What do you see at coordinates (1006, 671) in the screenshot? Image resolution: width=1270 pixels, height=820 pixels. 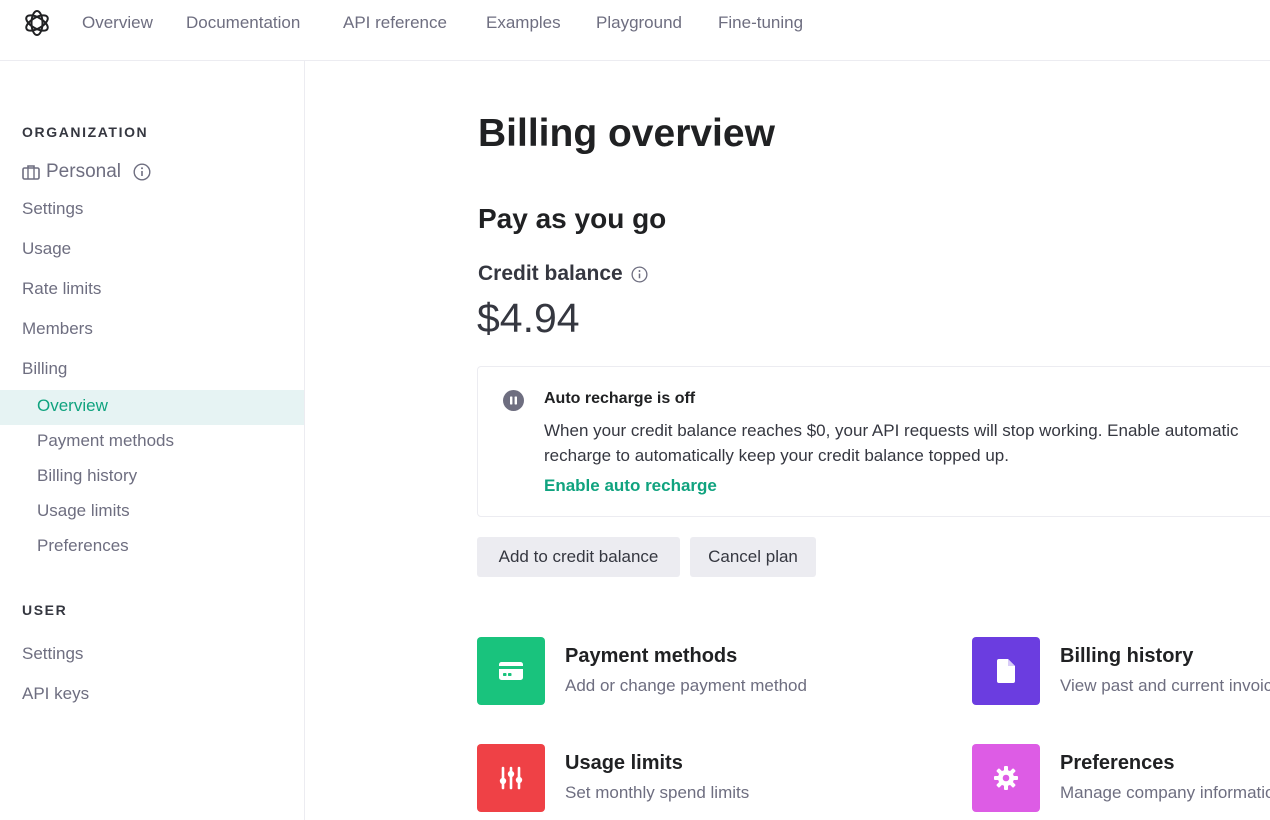 I see `document-icon` at bounding box center [1006, 671].